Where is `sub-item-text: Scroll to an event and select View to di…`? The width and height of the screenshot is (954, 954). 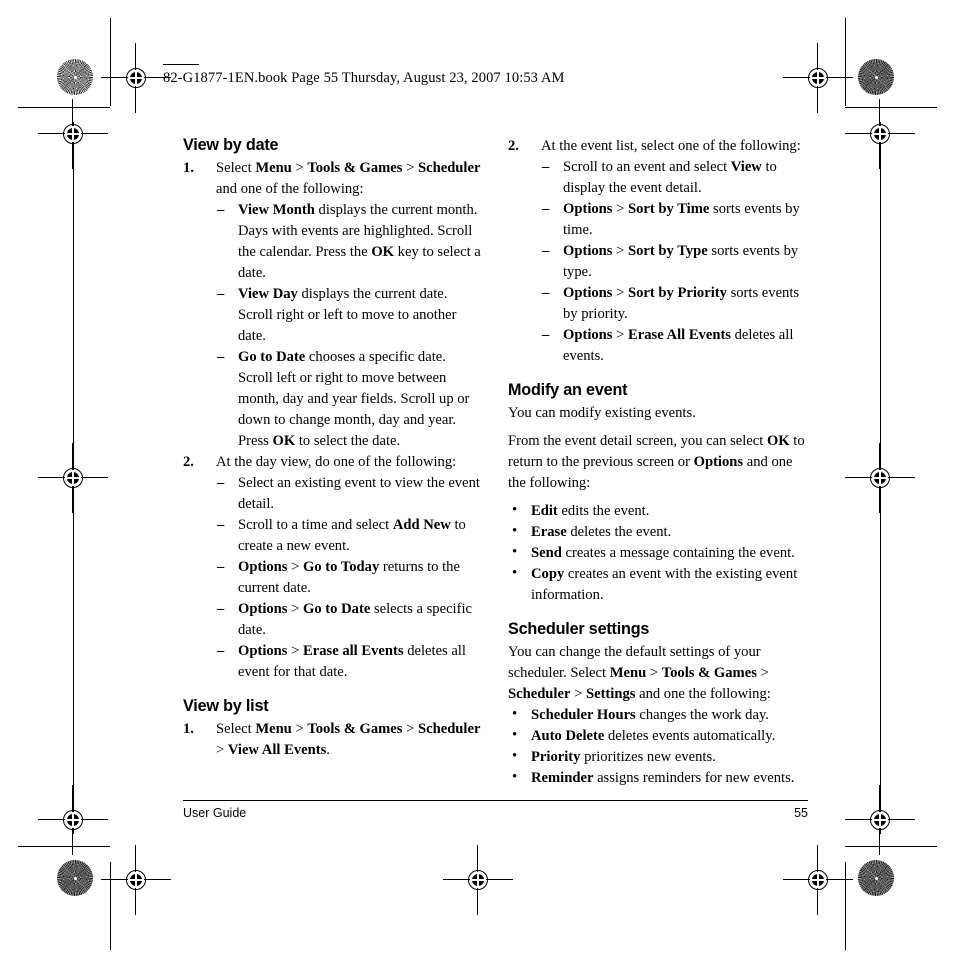
sub-item-text: Scroll to an event and select View to di… is located at coordinates (670, 177).